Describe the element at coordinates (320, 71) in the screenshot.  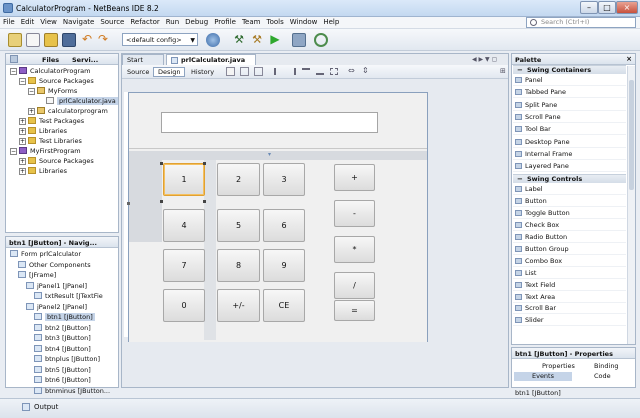
I see `align-bottom-icon` at that location.